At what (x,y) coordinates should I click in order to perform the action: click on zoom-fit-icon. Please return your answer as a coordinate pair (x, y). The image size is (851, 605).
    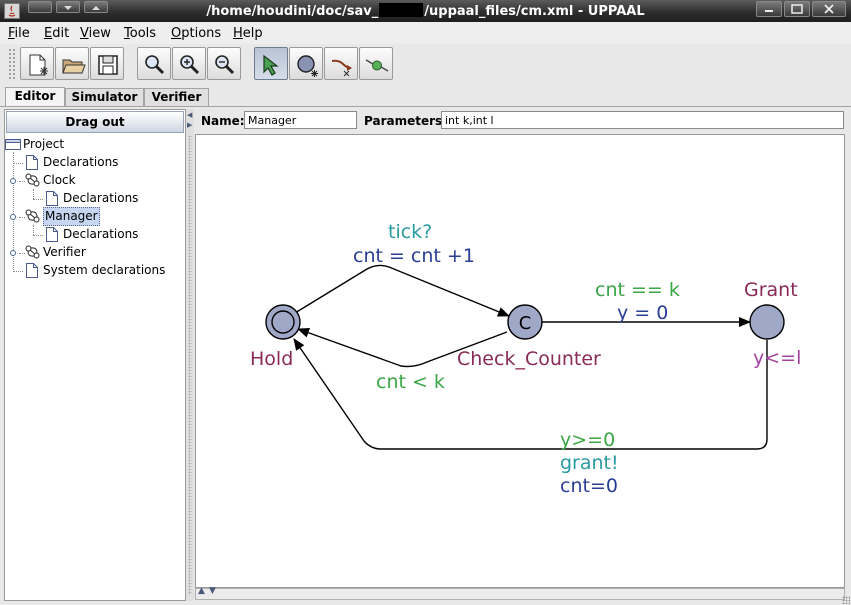
    Looking at the image, I should click on (155, 65).